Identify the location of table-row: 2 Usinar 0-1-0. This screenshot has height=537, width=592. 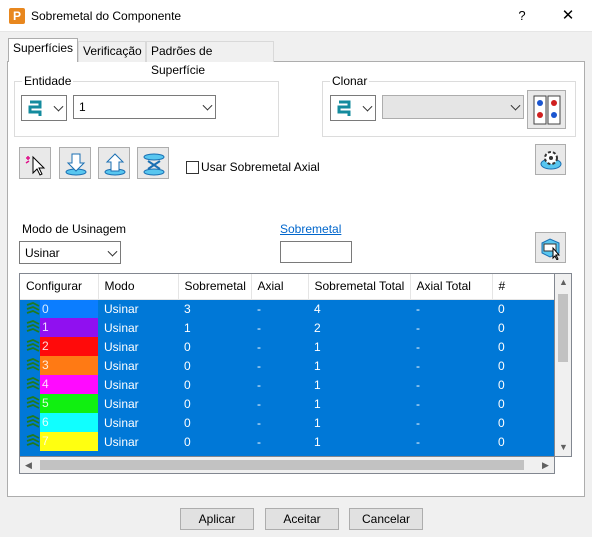
(287, 346).